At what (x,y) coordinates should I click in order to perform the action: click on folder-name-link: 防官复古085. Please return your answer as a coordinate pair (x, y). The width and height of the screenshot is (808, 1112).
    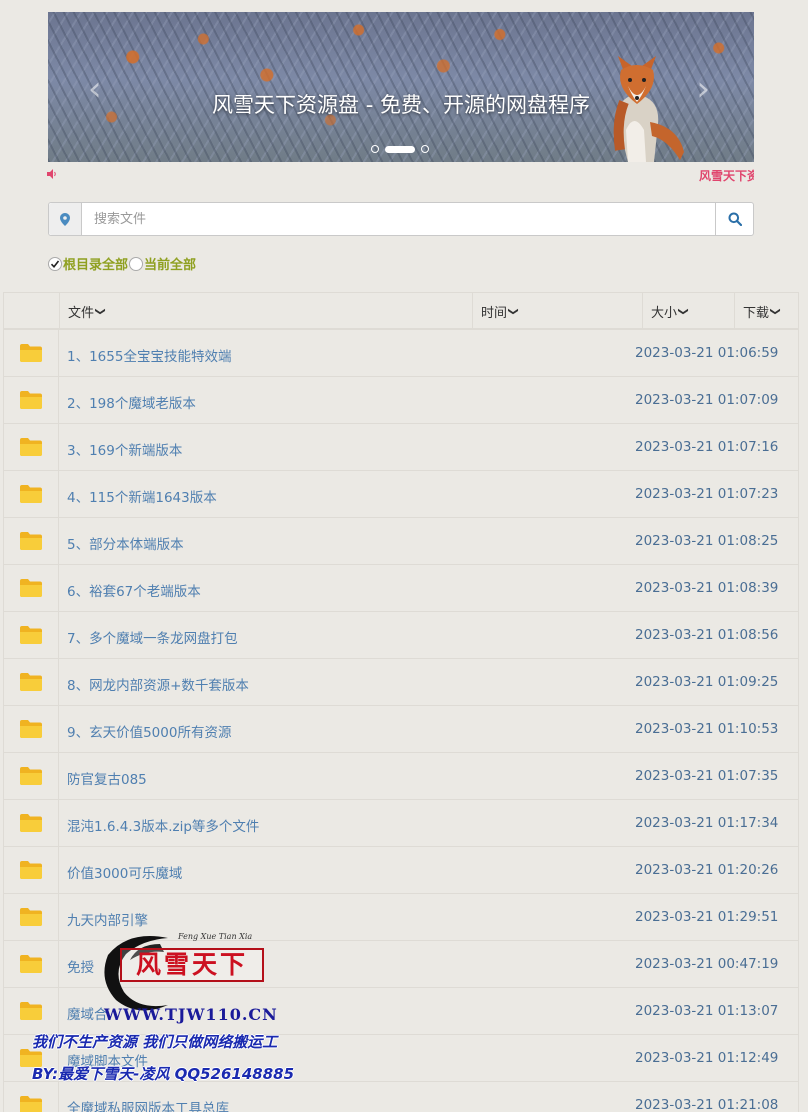
    Looking at the image, I should click on (107, 778).